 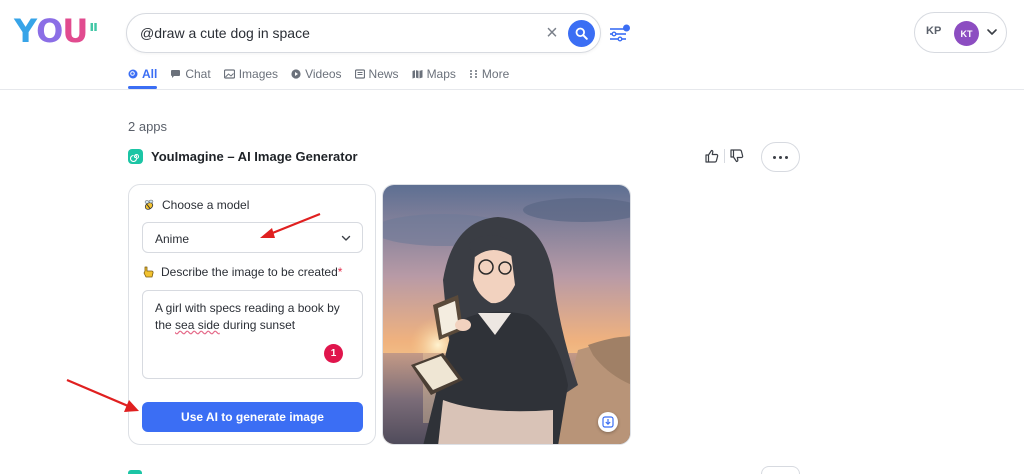 What do you see at coordinates (197, 325) in the screenshot?
I see `spellcheck-underlined-text: sea side` at bounding box center [197, 325].